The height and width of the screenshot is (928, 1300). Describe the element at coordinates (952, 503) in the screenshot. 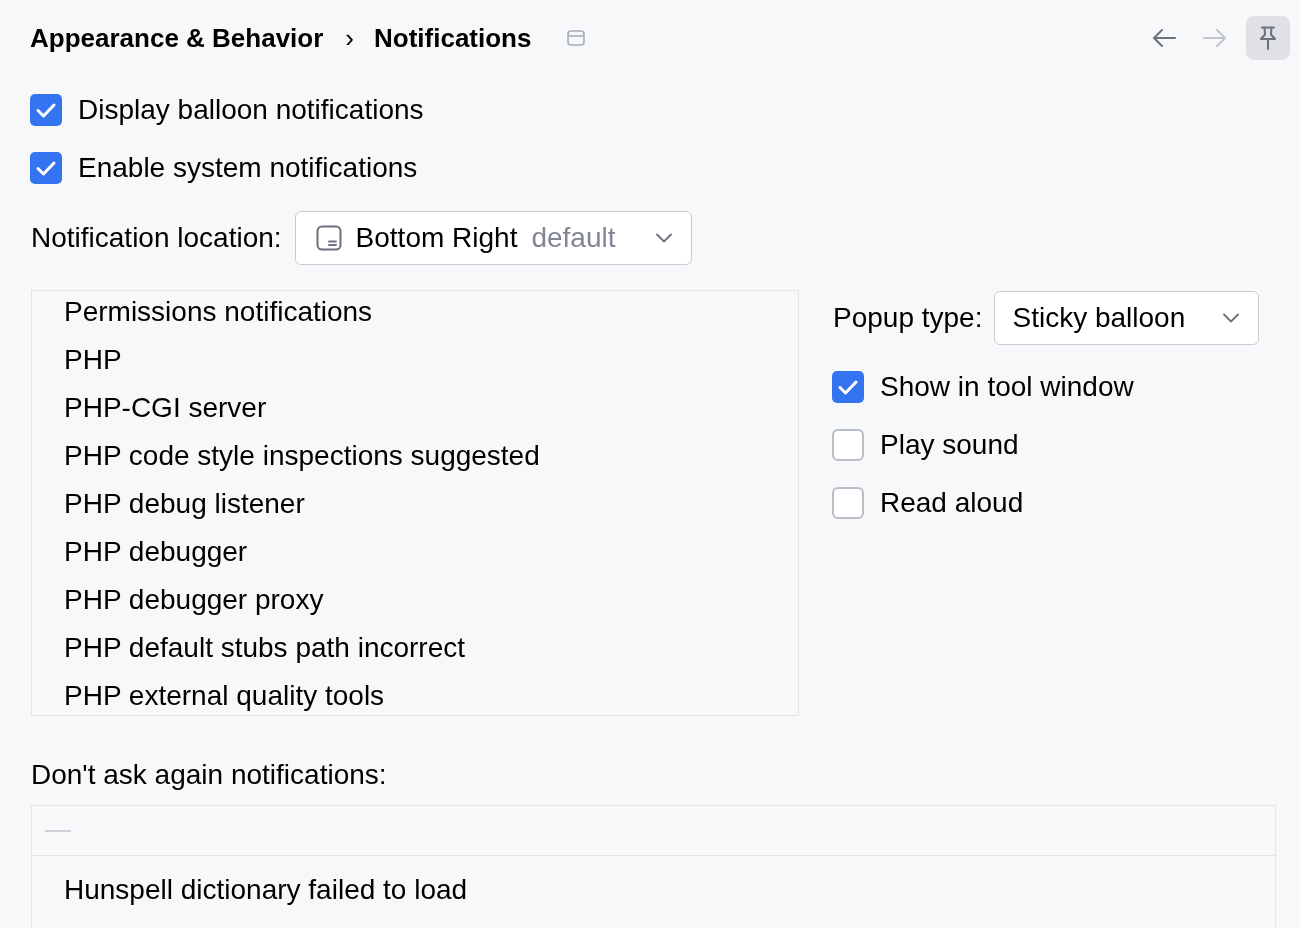

I see `checkbox-label: Read aloud` at that location.